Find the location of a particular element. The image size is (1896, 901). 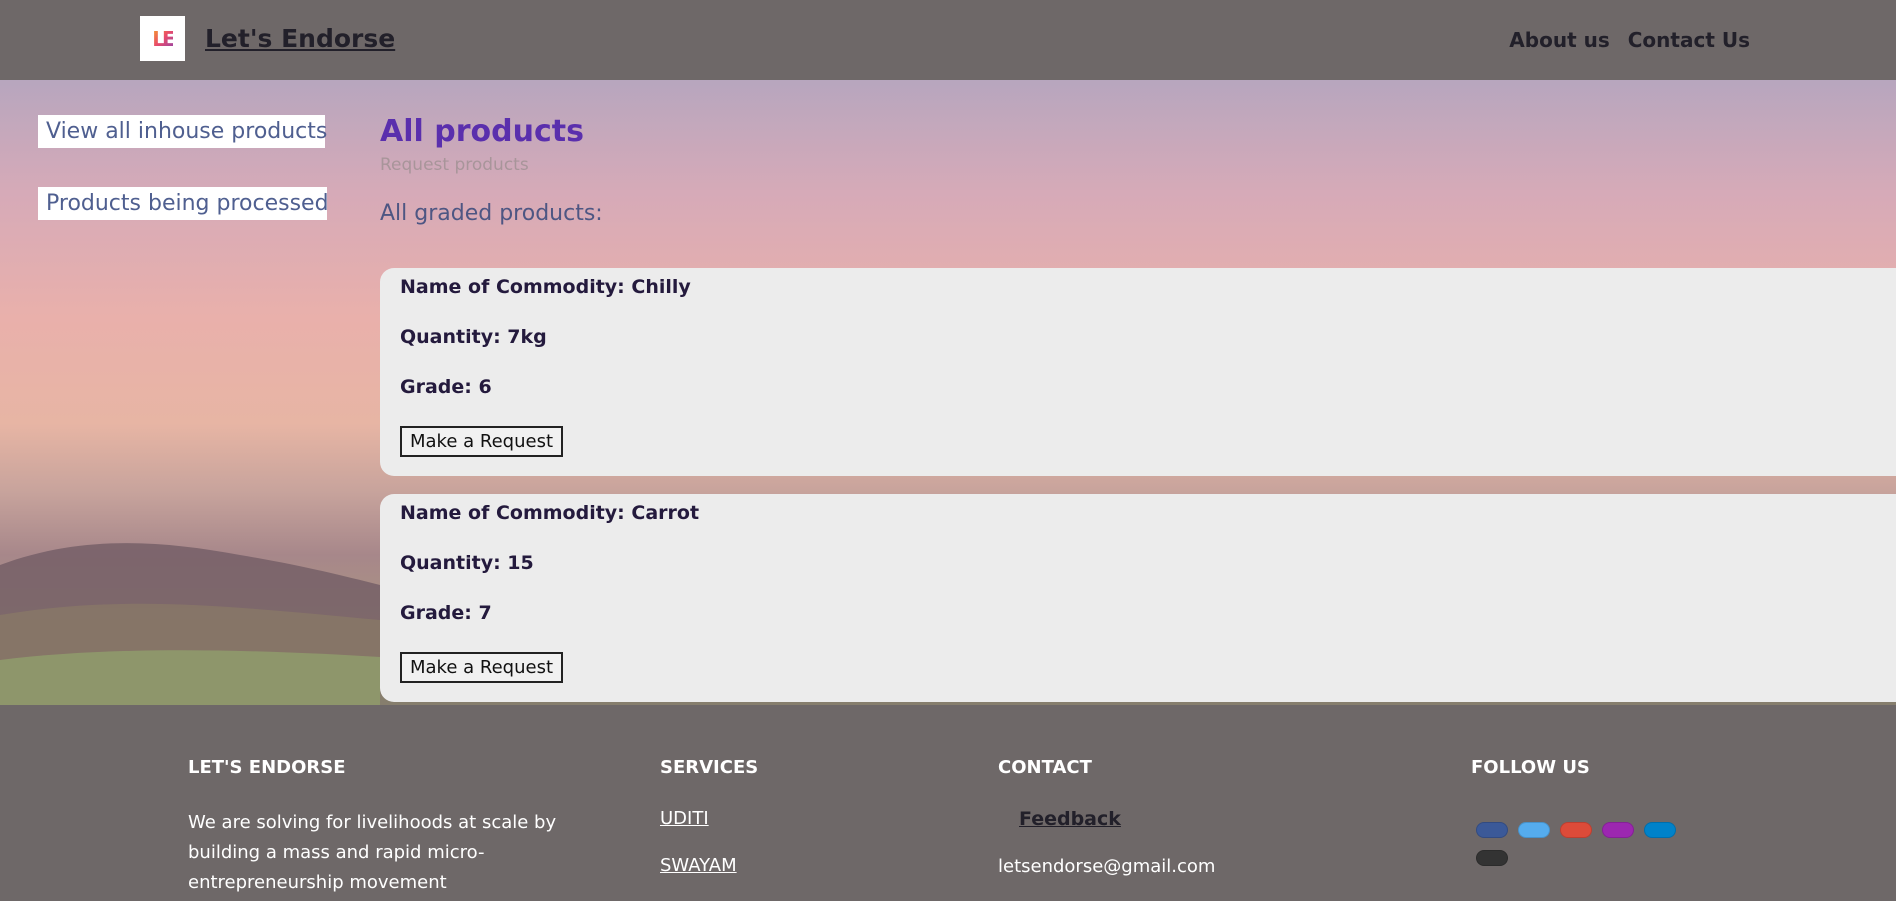

github-icon is located at coordinates (1492, 858).